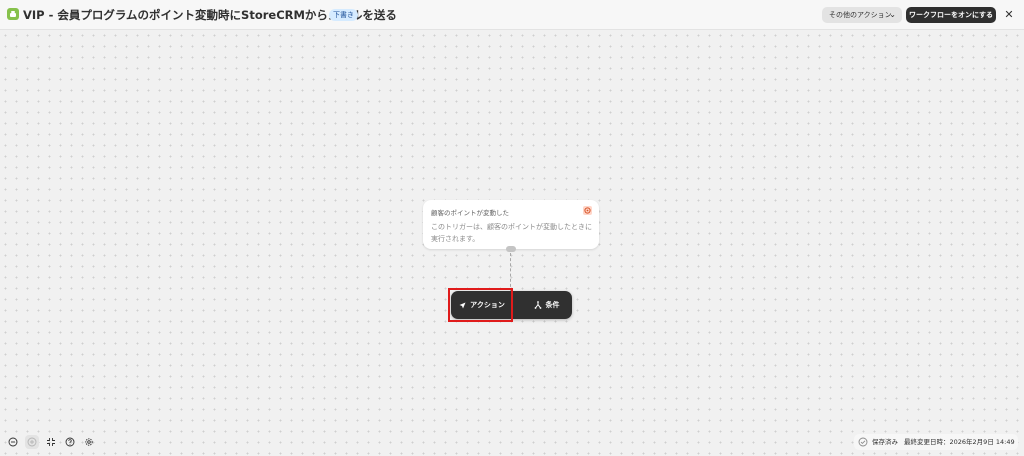  I want to click on close-icon: ✕, so click(1009, 15).